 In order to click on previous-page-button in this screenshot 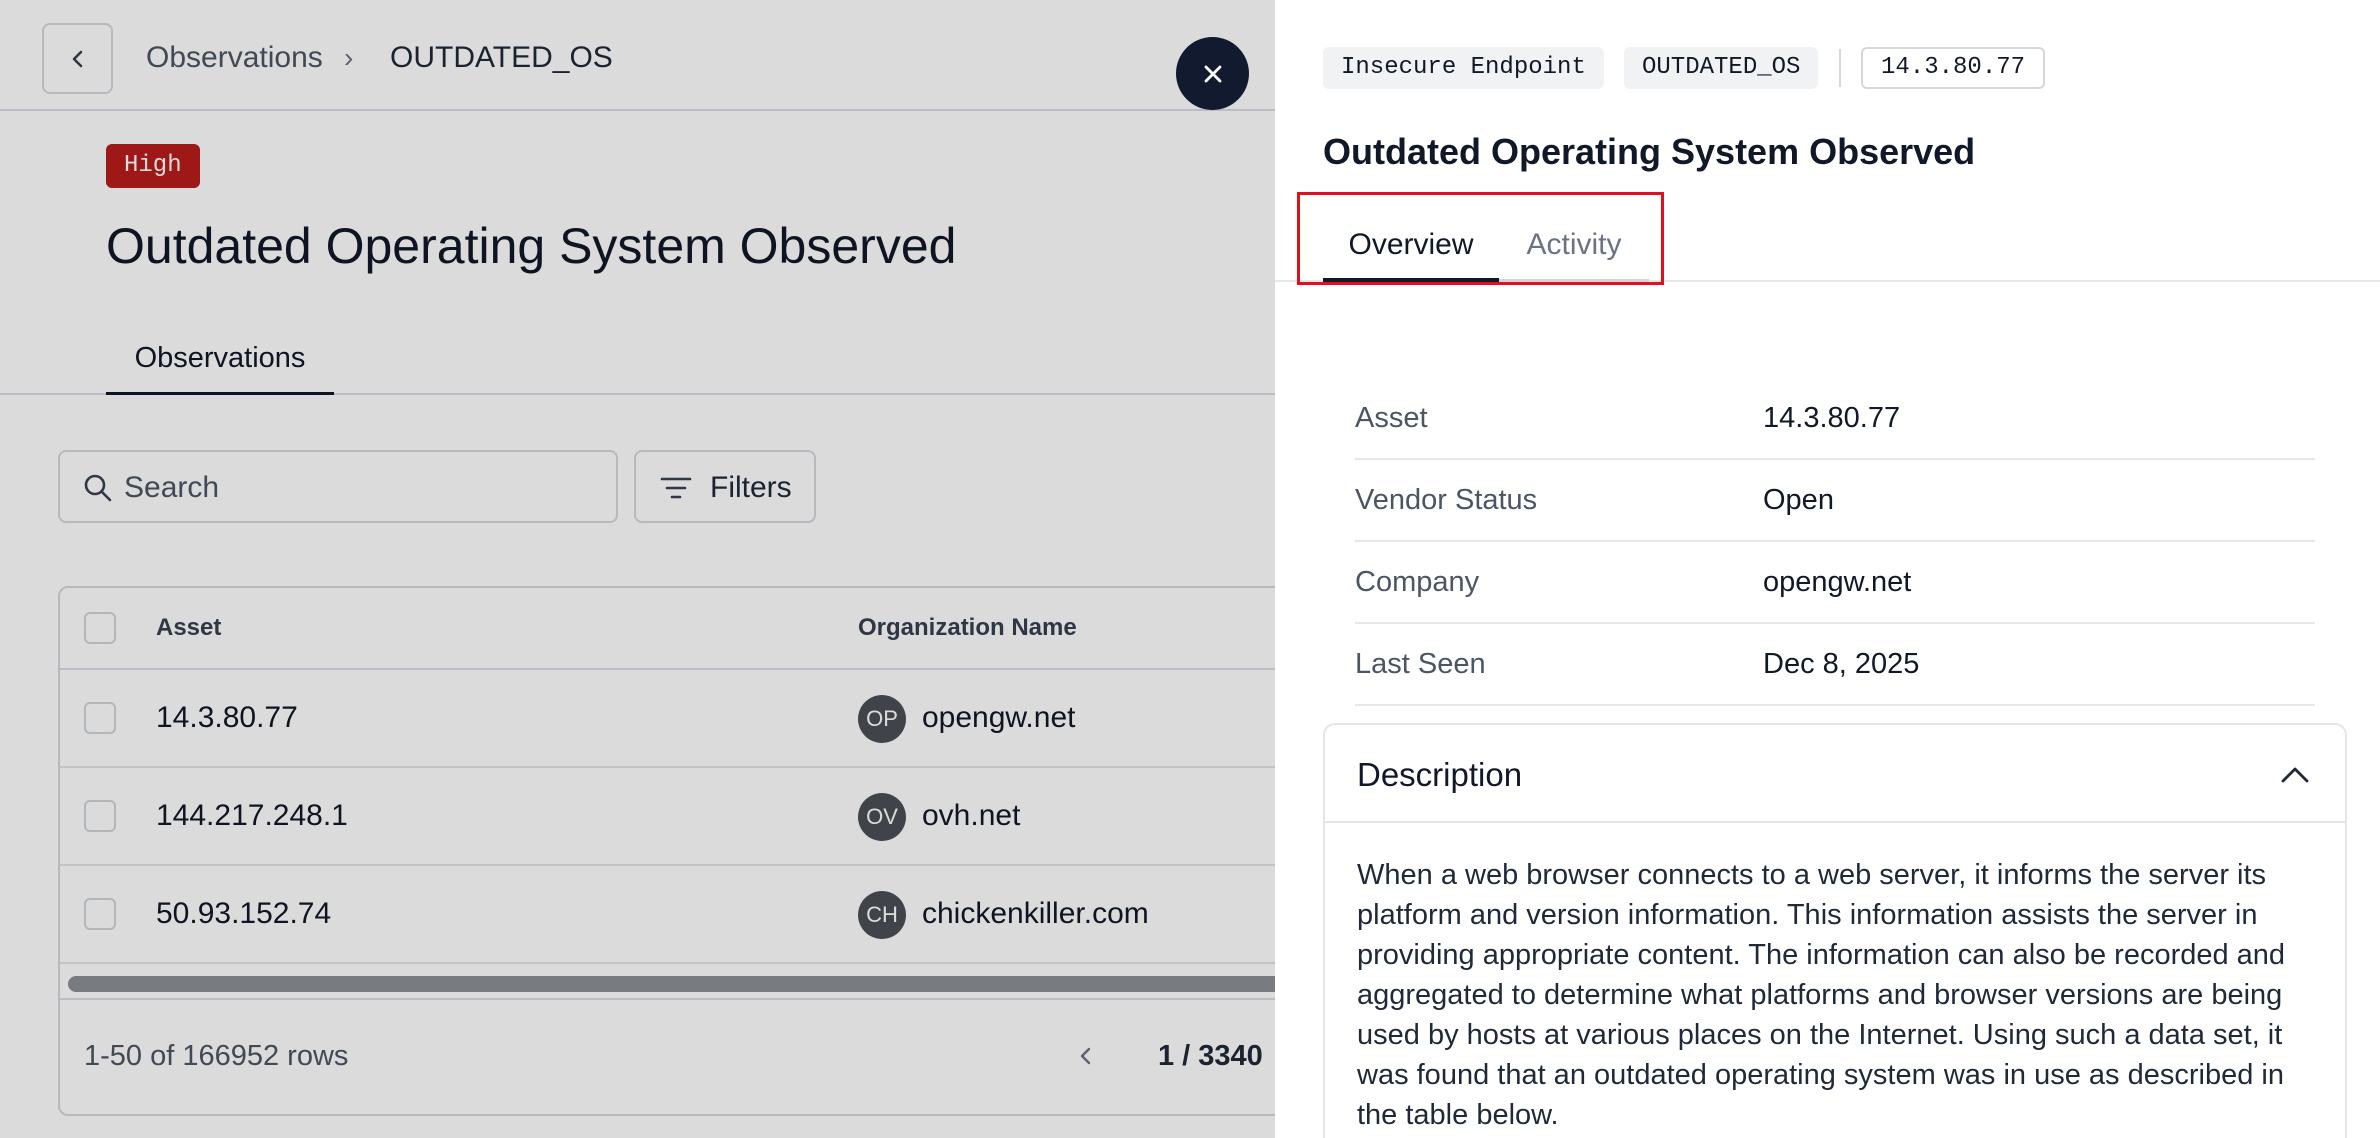, I will do `click(1086, 1056)`.